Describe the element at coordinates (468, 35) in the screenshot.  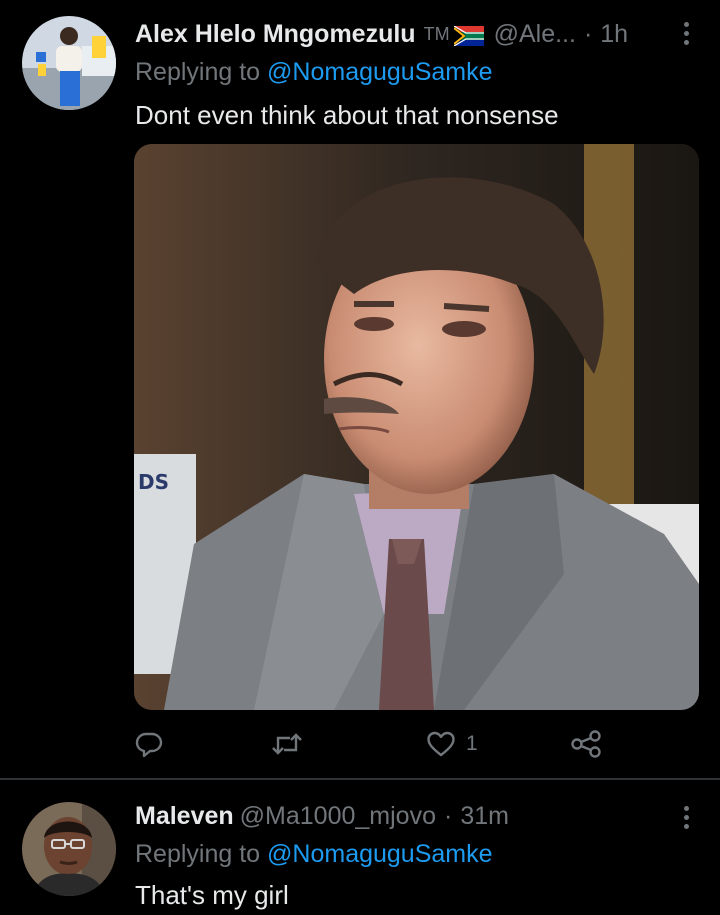
I see `south-africa-flag-icon` at that location.